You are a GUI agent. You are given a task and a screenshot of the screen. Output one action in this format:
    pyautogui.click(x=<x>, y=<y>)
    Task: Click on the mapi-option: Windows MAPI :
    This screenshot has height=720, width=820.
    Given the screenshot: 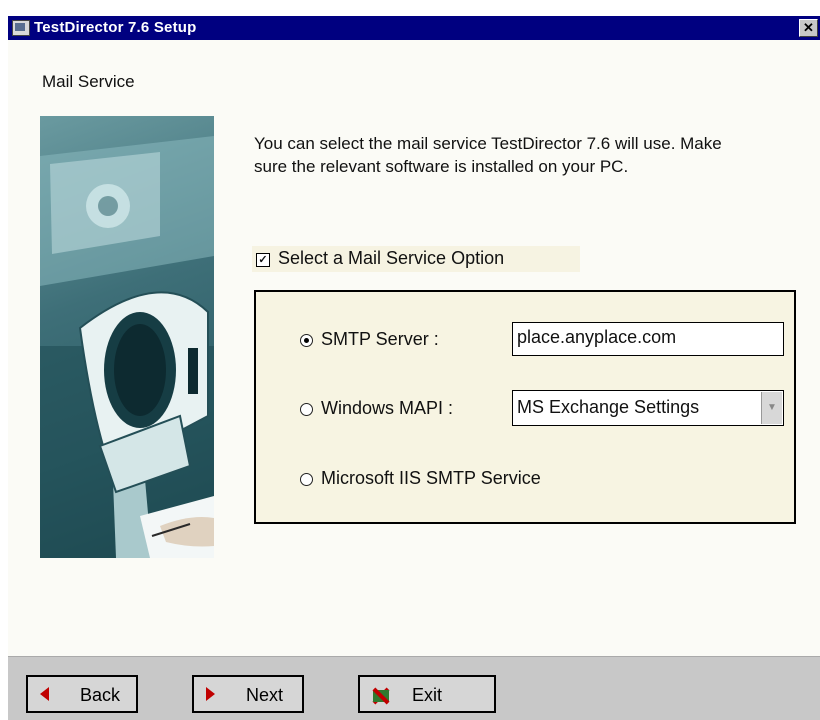 What is the action you would take?
    pyautogui.click(x=376, y=408)
    